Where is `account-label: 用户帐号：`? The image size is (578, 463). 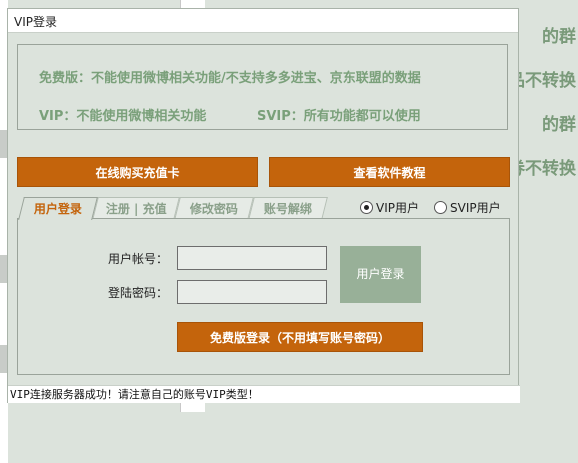
account-label: 用户帐号： is located at coordinates (138, 259).